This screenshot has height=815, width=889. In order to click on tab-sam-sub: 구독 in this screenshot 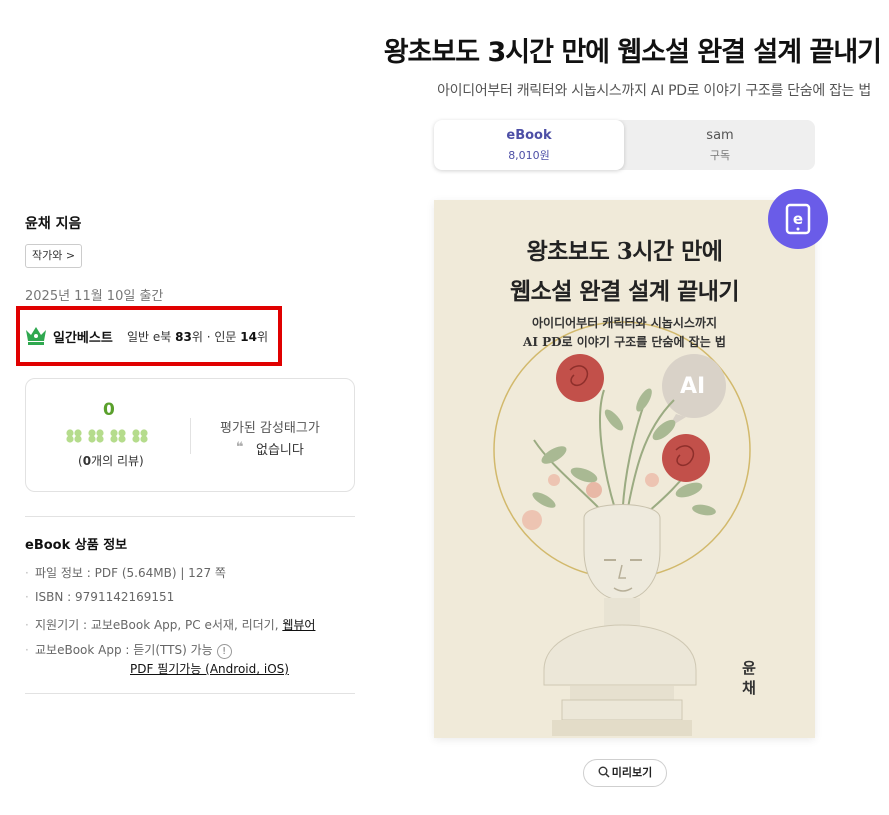, I will do `click(720, 155)`.